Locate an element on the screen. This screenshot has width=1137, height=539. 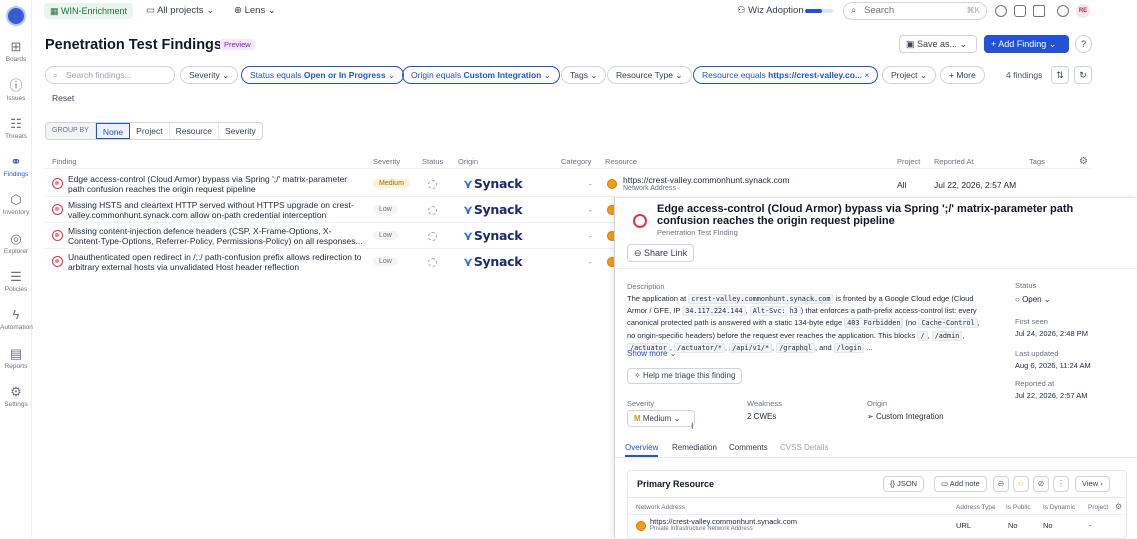
lens-selector: ⊕ Lens ⌄ is located at coordinates (255, 11).